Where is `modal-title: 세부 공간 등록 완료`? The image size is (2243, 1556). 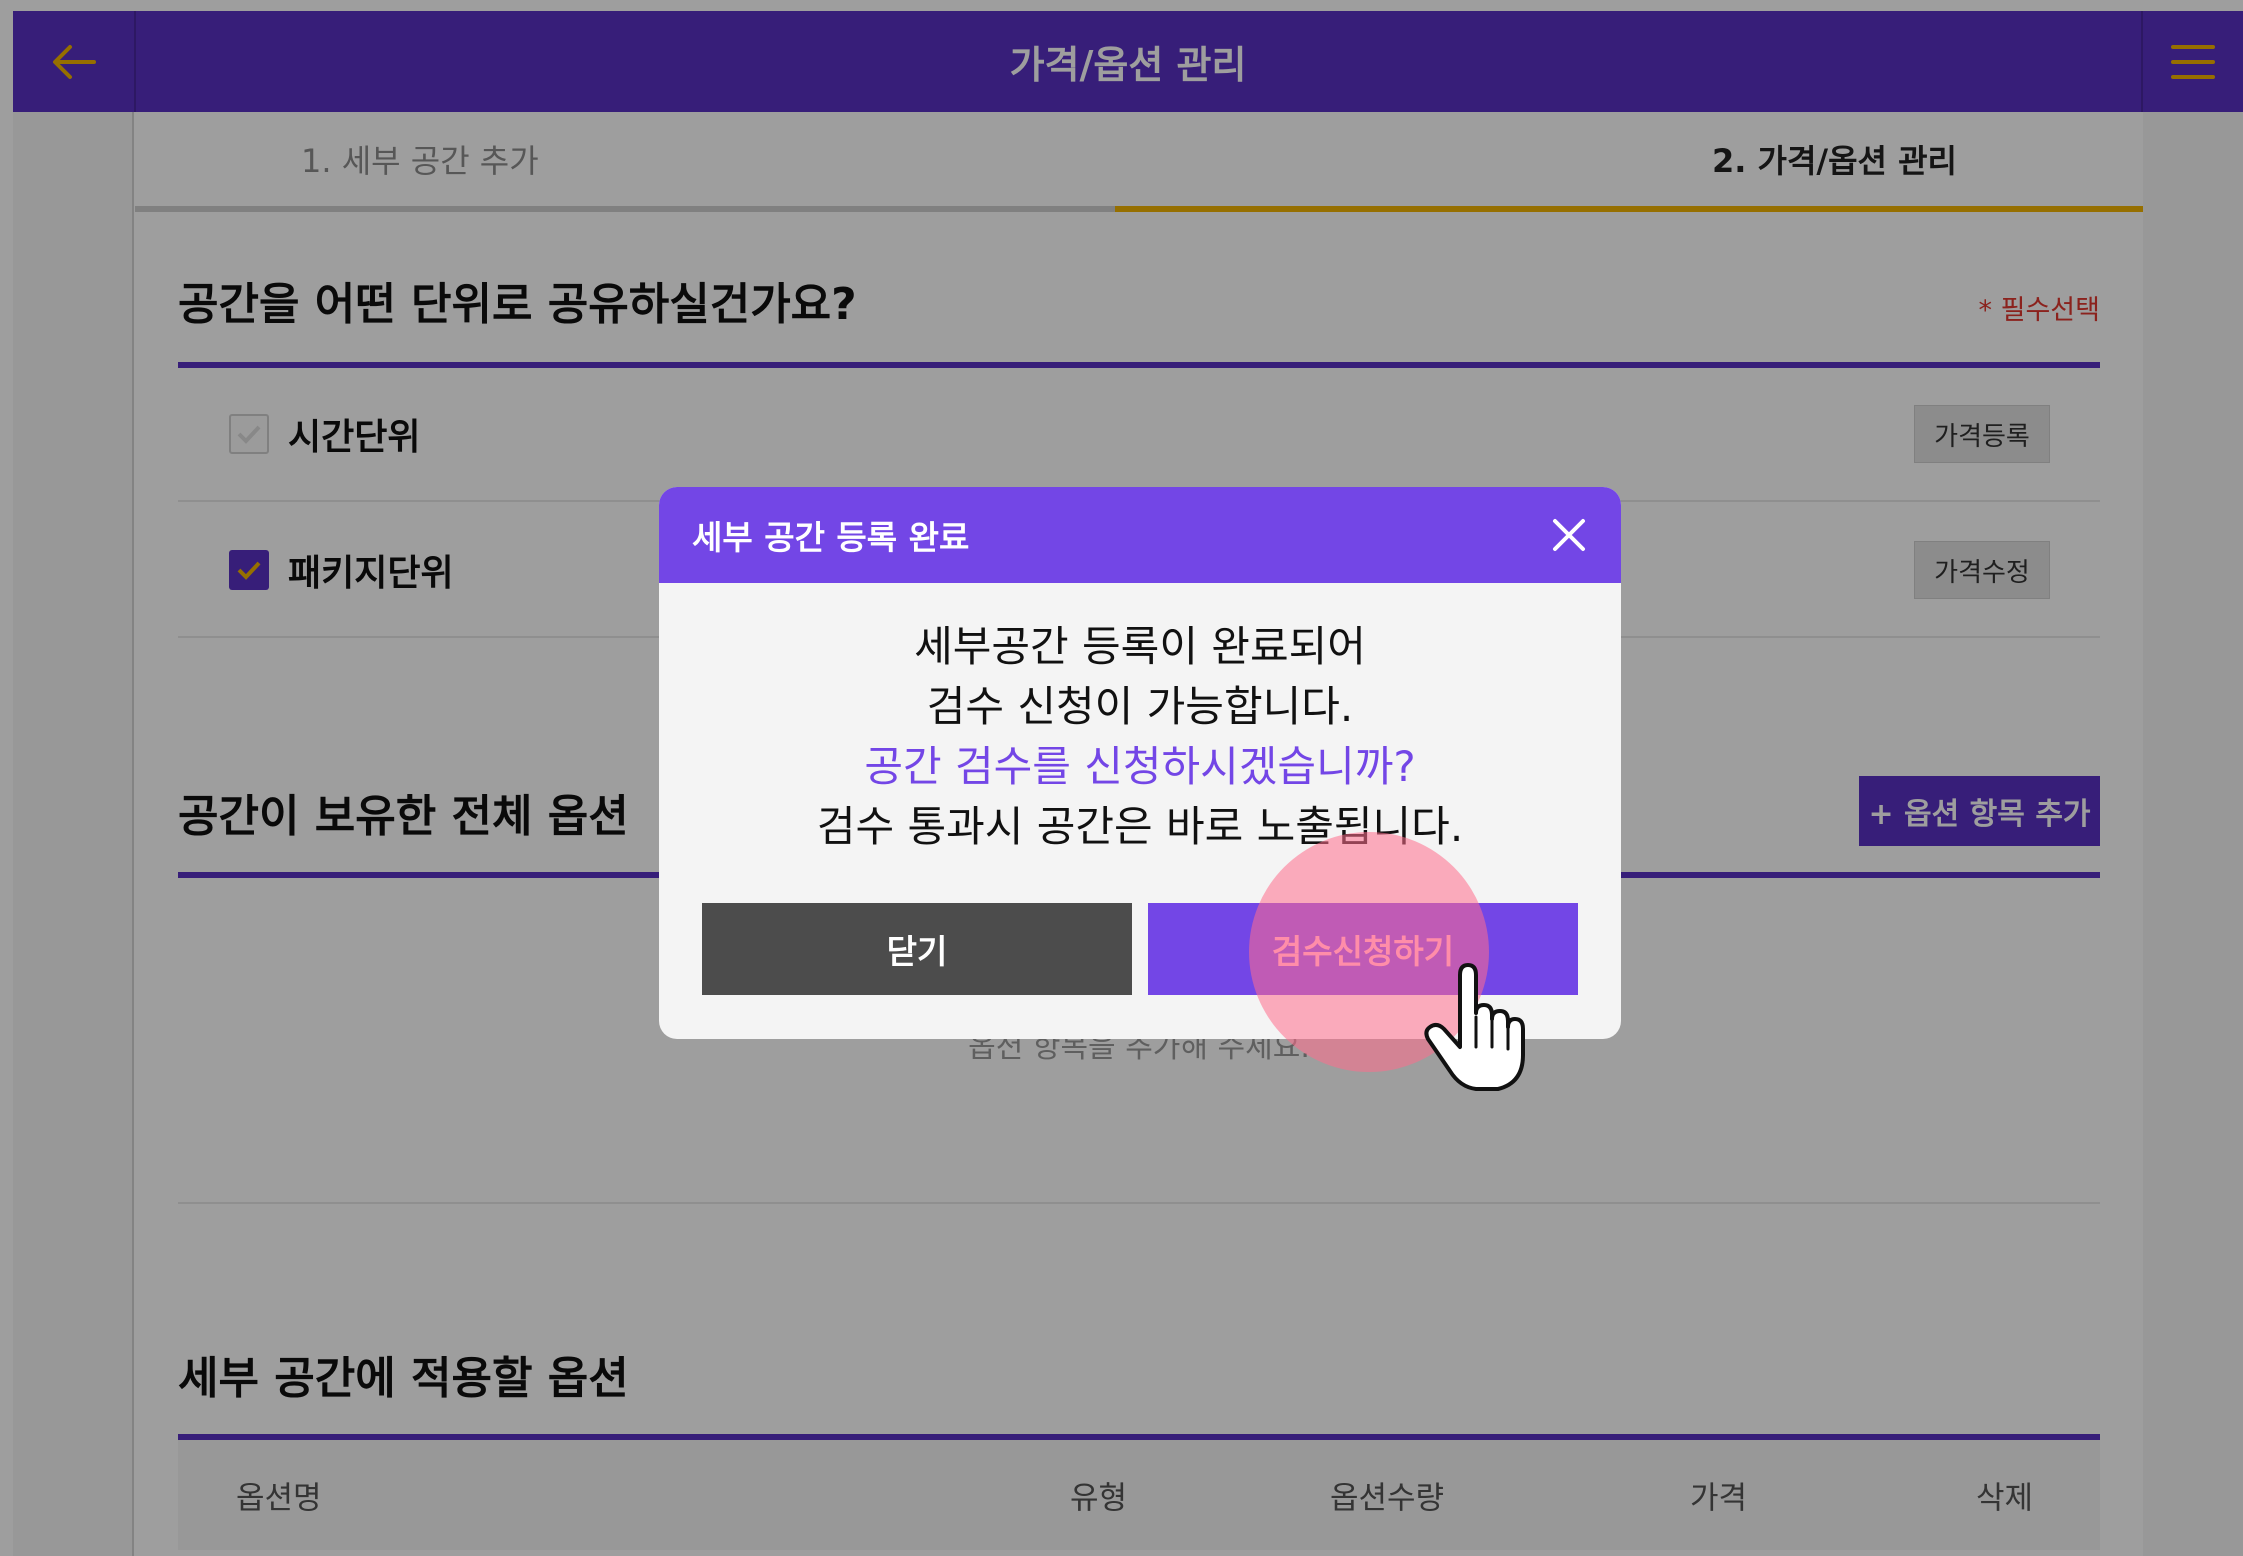 modal-title: 세부 공간 등록 완료 is located at coordinates (831, 537).